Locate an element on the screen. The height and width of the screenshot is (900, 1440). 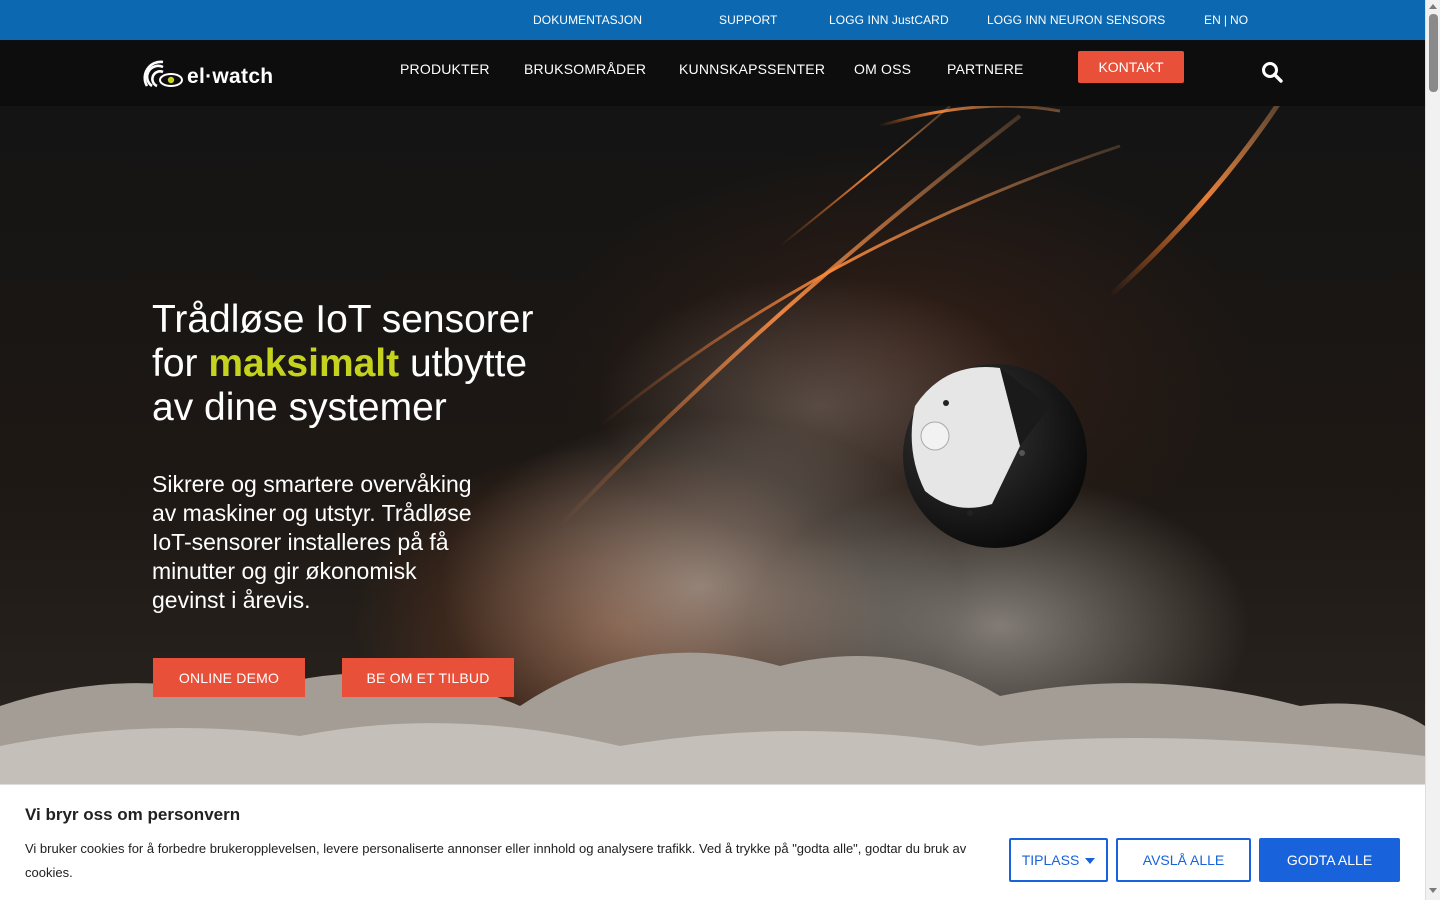
nav-partners: PARTNERE is located at coordinates (985, 69).